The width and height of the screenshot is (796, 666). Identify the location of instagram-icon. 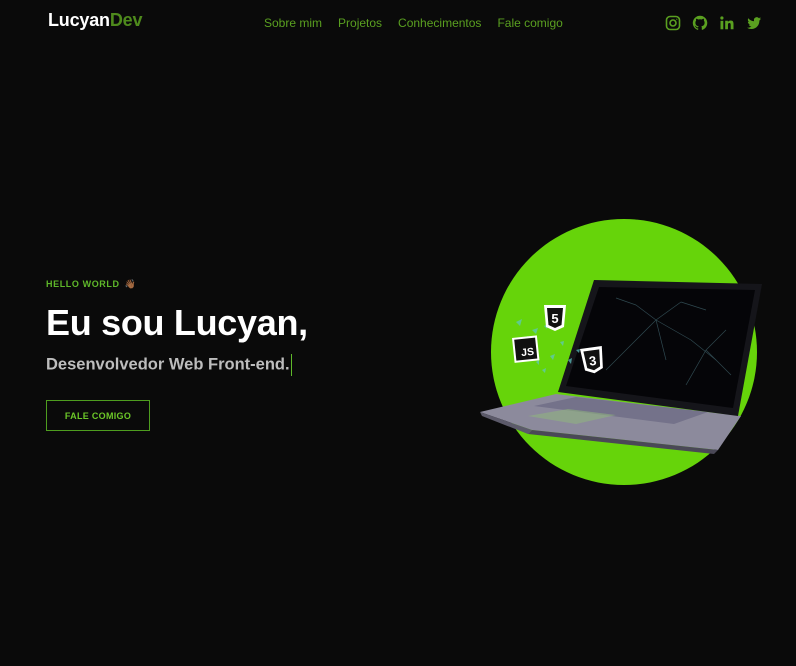
(673, 23).